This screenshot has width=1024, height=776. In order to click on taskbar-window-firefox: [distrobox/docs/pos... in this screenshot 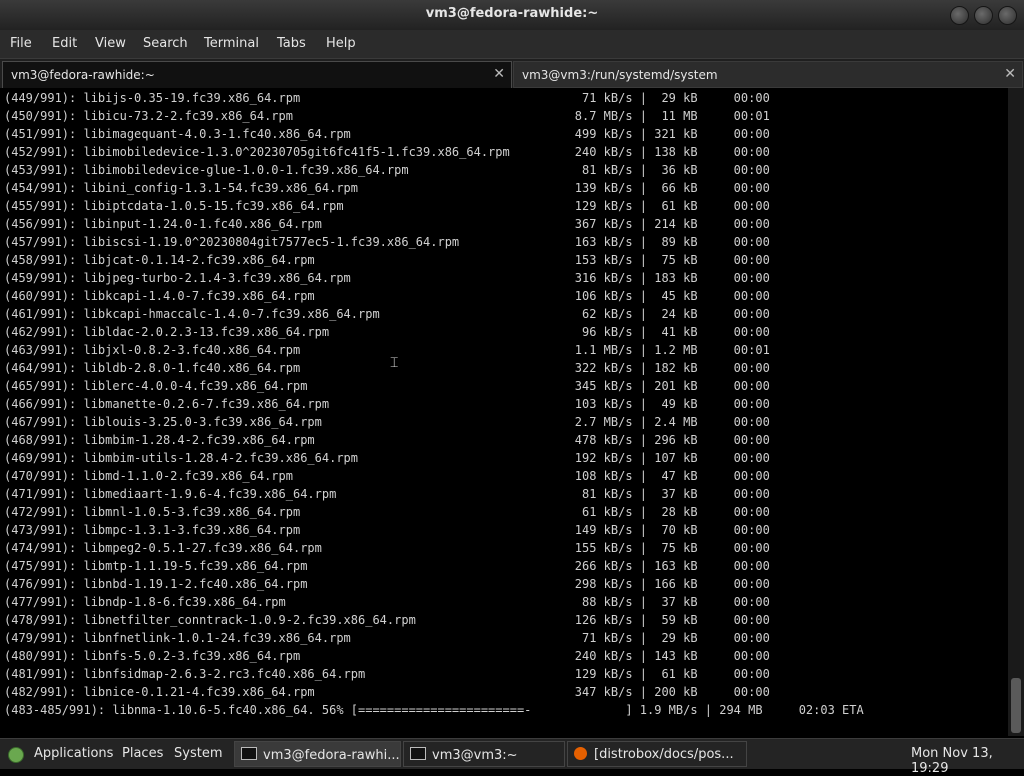, I will do `click(657, 754)`.